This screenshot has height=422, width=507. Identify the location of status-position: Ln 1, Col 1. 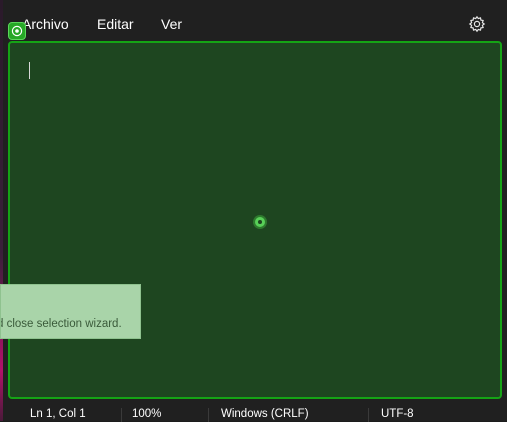
(58, 414).